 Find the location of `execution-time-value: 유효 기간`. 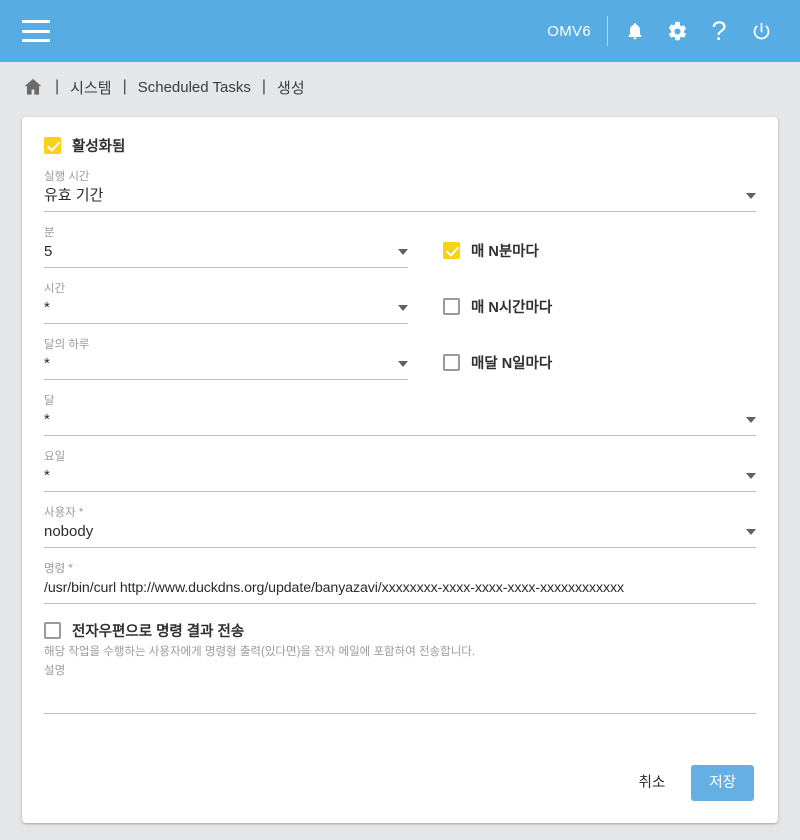

execution-time-value: 유효 기간 is located at coordinates (74, 195).